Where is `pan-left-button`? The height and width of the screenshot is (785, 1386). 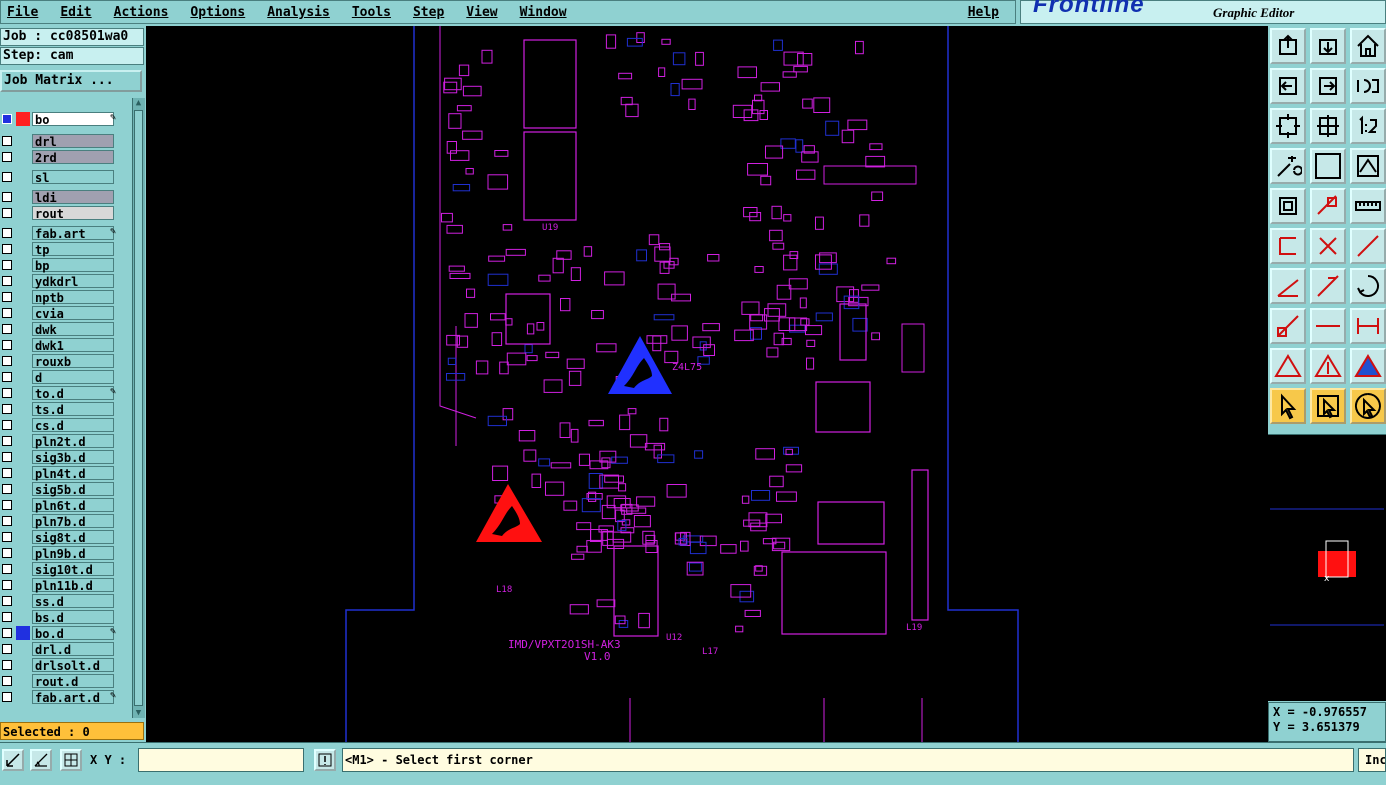
pan-left-button is located at coordinates (1288, 86).